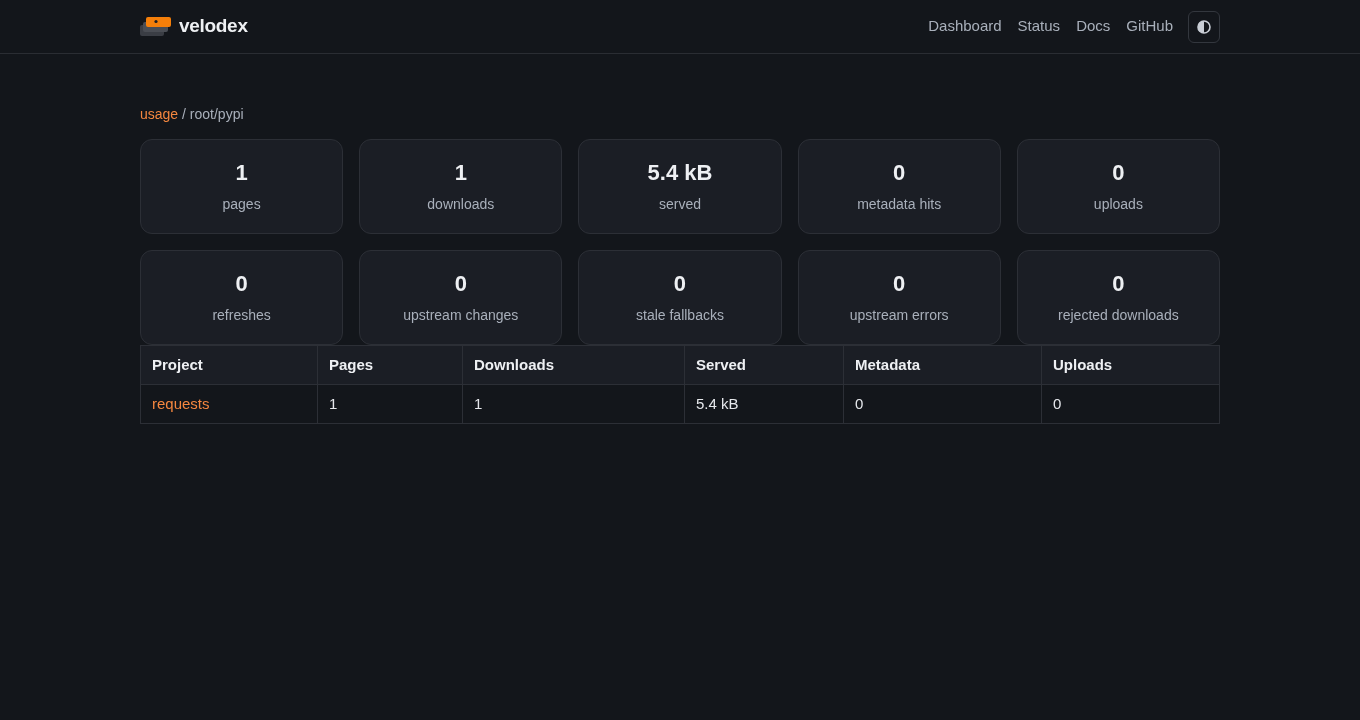 The height and width of the screenshot is (720, 1360). Describe the element at coordinates (159, 114) in the screenshot. I see `breadcrumb-link: usage` at that location.